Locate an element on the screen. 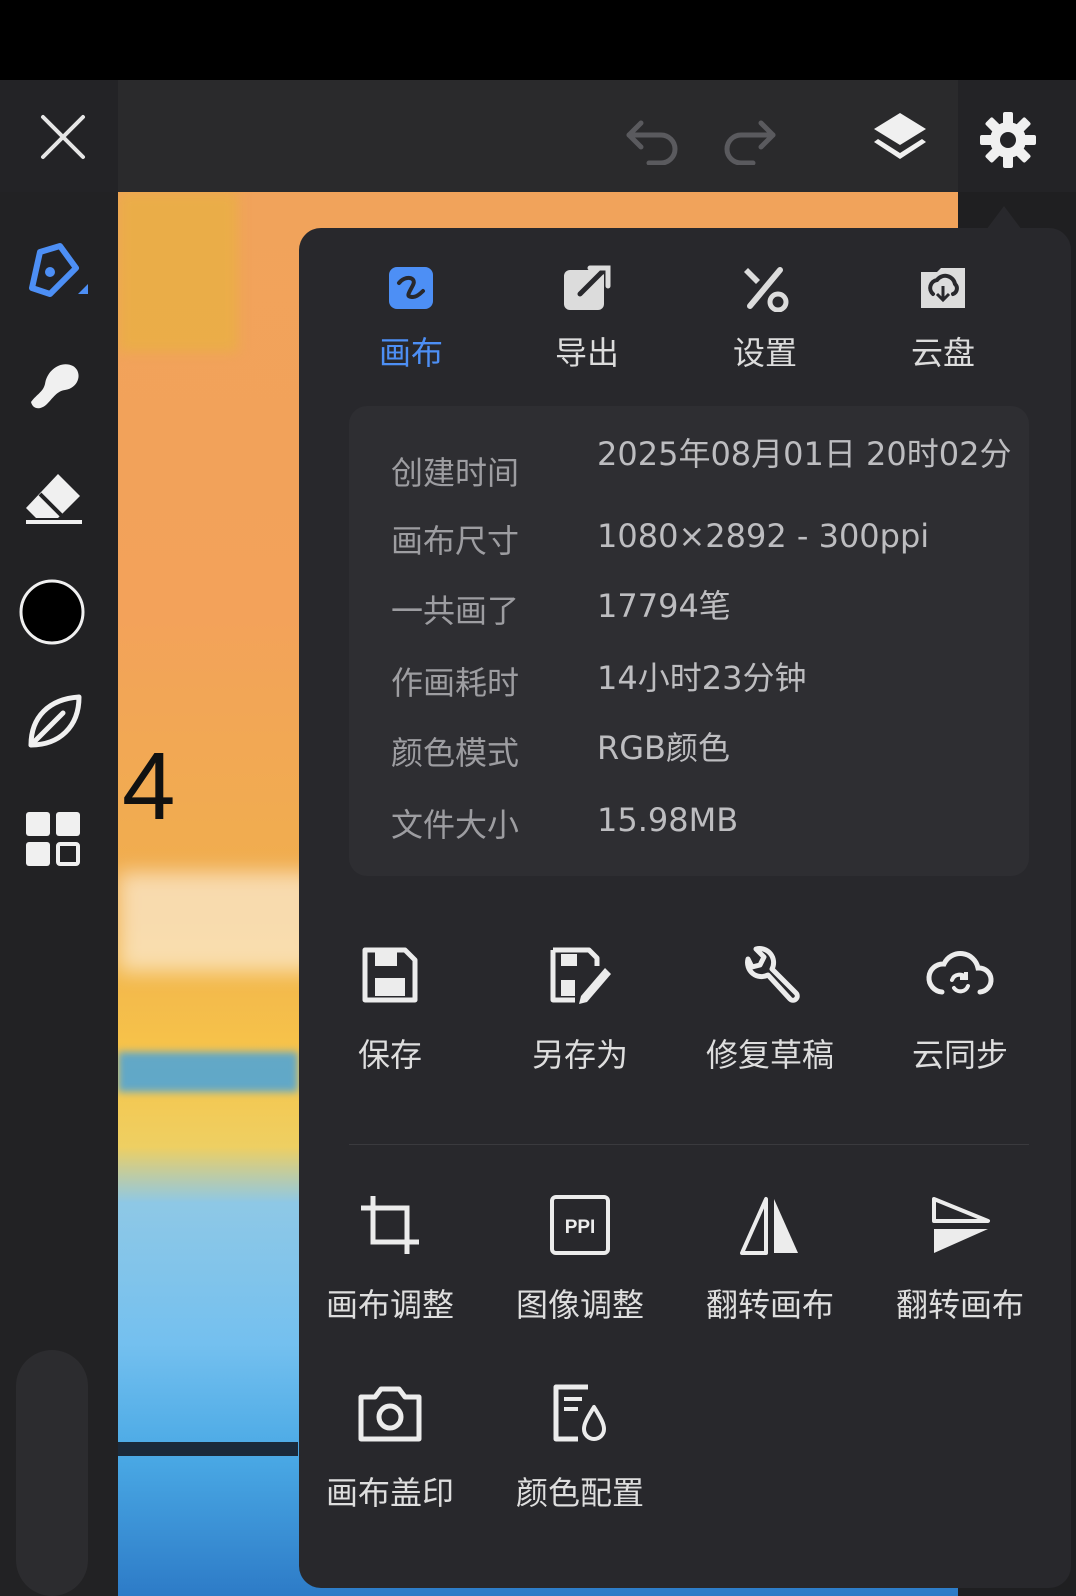 This screenshot has width=1076, height=1596. image-adjust-button: PPI 图像调整 is located at coordinates (580, 1258).